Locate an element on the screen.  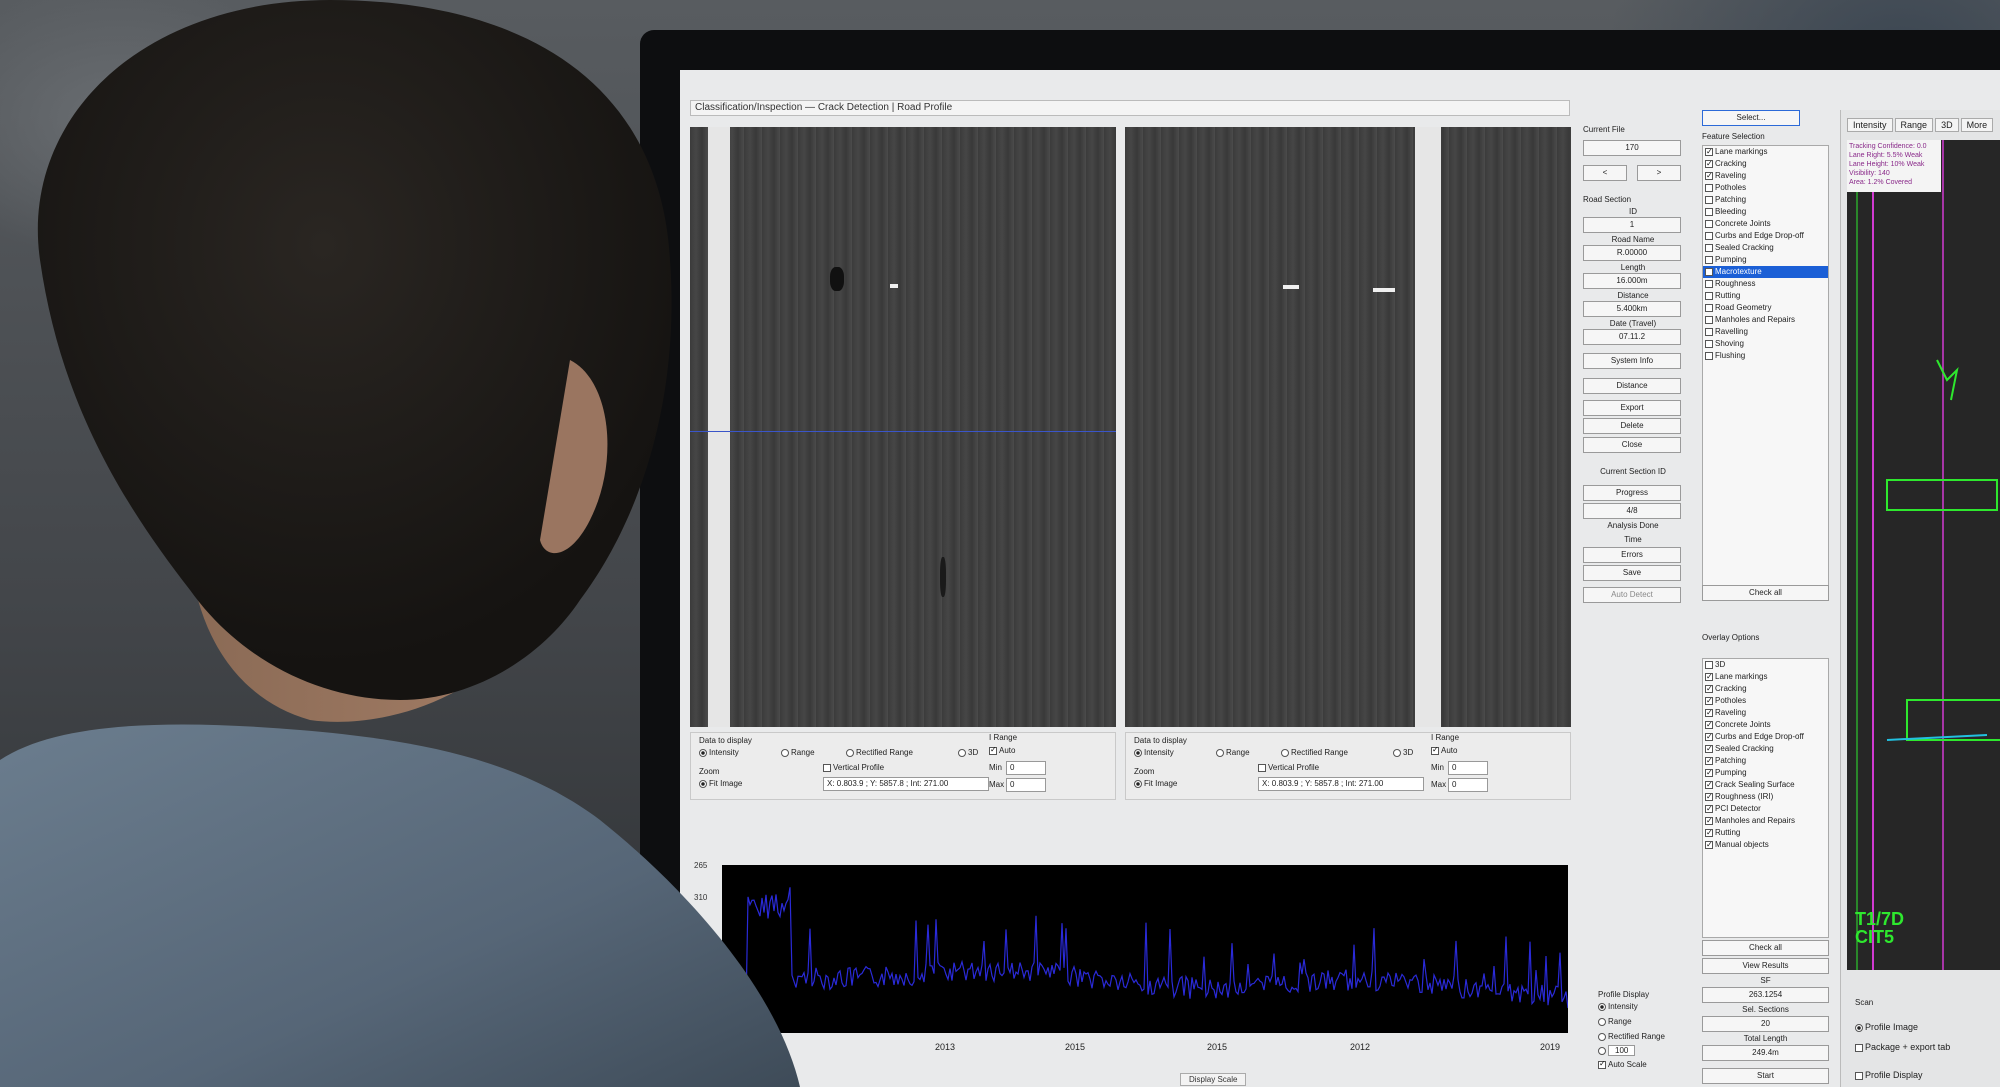
date-field: 07.11.2 is located at coordinates (1632, 337).